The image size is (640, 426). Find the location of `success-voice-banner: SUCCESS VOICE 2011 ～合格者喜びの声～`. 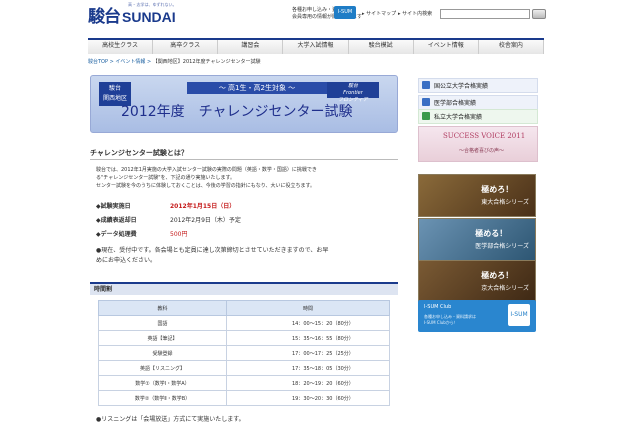

success-voice-banner: SUCCESS VOICE 2011 ～合格者喜びの声～ is located at coordinates (478, 144).